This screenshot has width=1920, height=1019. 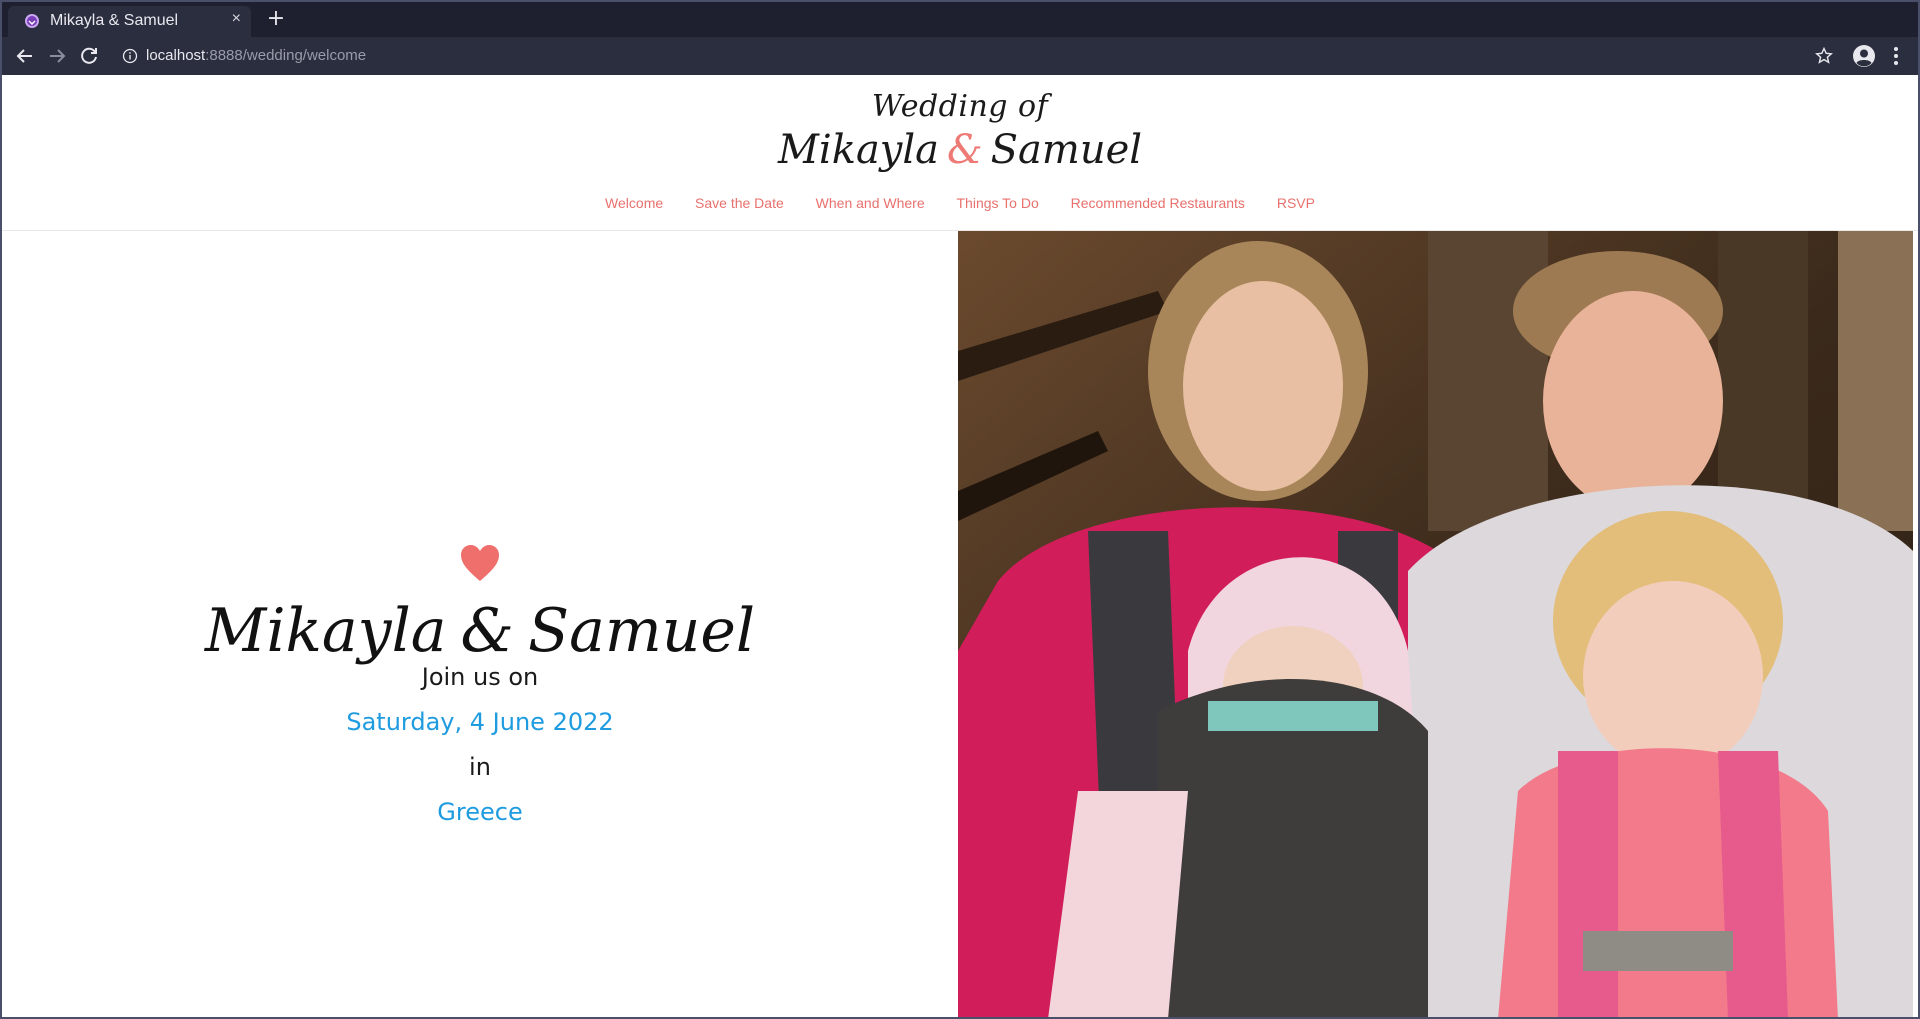 What do you see at coordinates (998, 203) in the screenshot?
I see `nav-things-to-do: Things To Do` at bounding box center [998, 203].